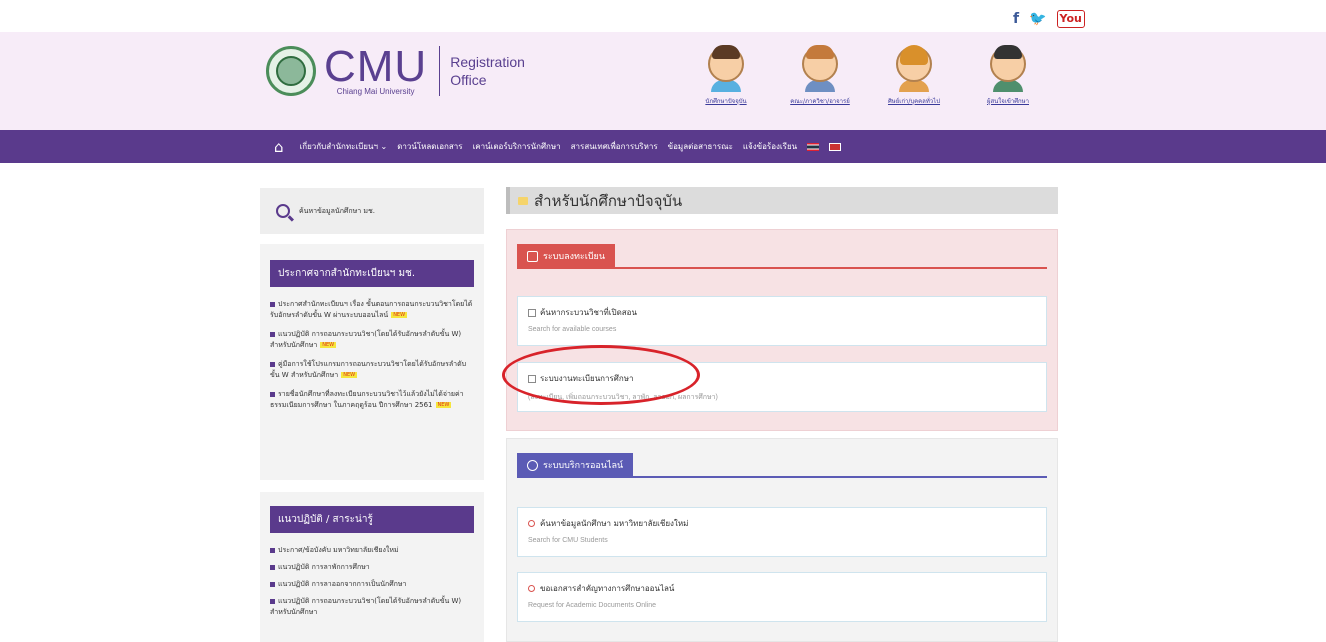 The width and height of the screenshot is (1326, 642). I want to click on persona-faculty: คณะ/ภาควิชา/อาจารย์, so click(820, 75).